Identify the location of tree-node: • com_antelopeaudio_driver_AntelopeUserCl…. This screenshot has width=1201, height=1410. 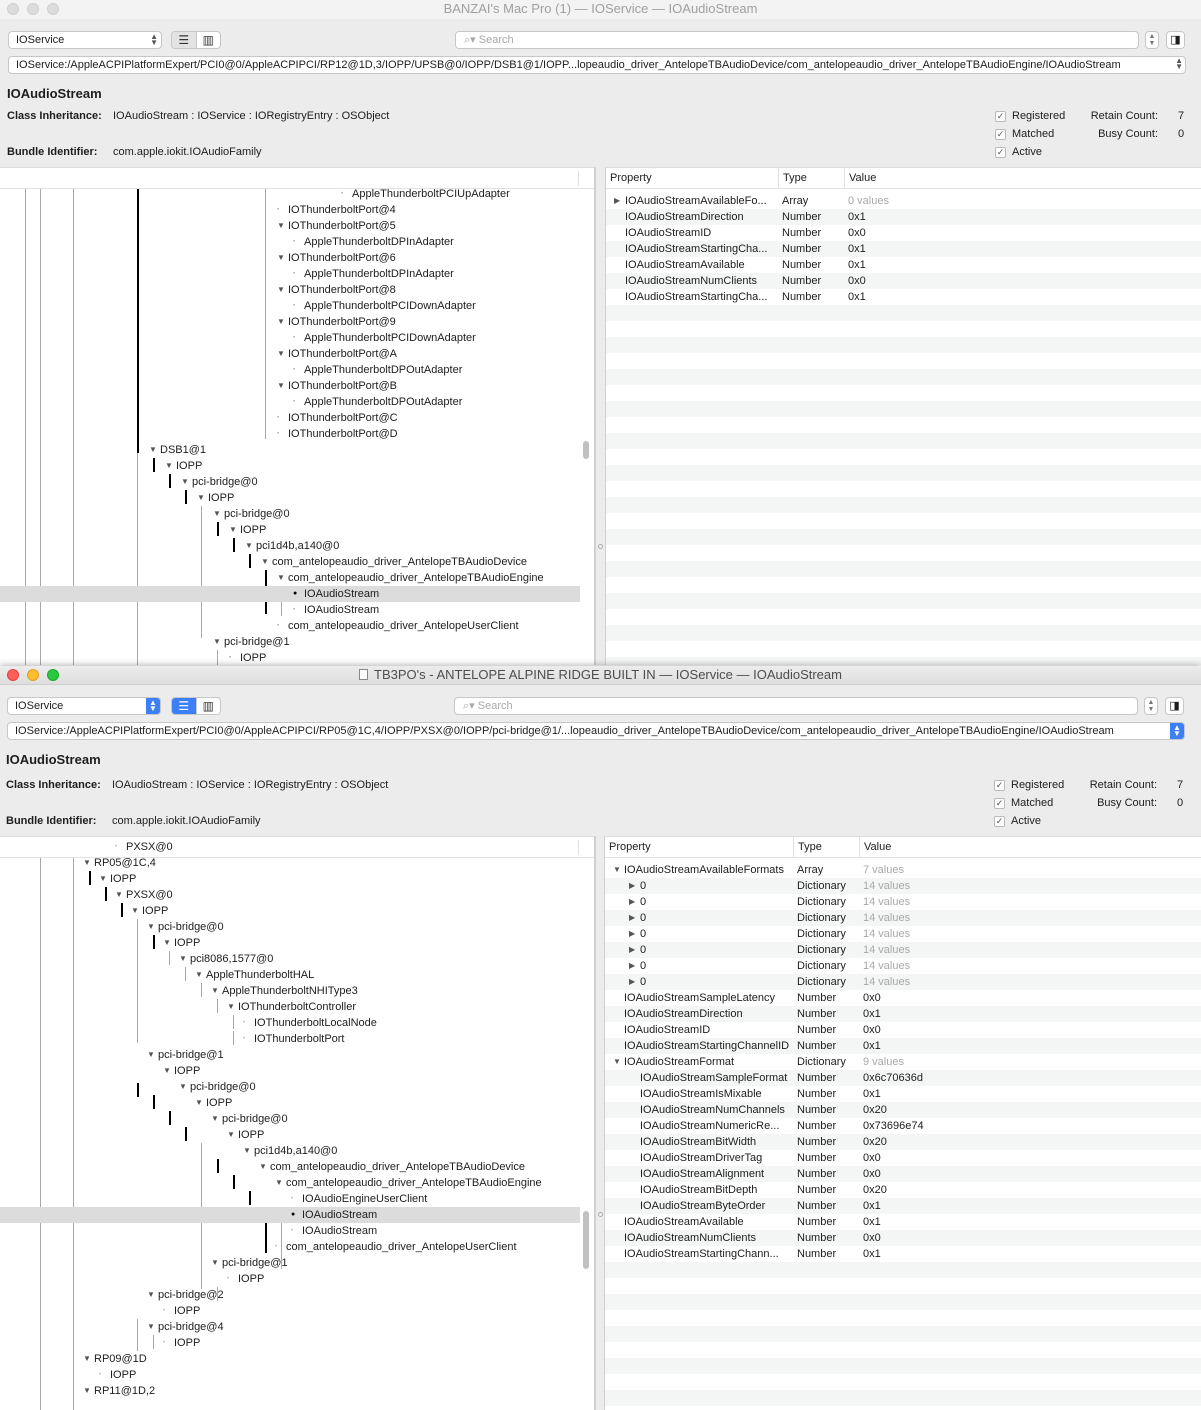
(290, 1247).